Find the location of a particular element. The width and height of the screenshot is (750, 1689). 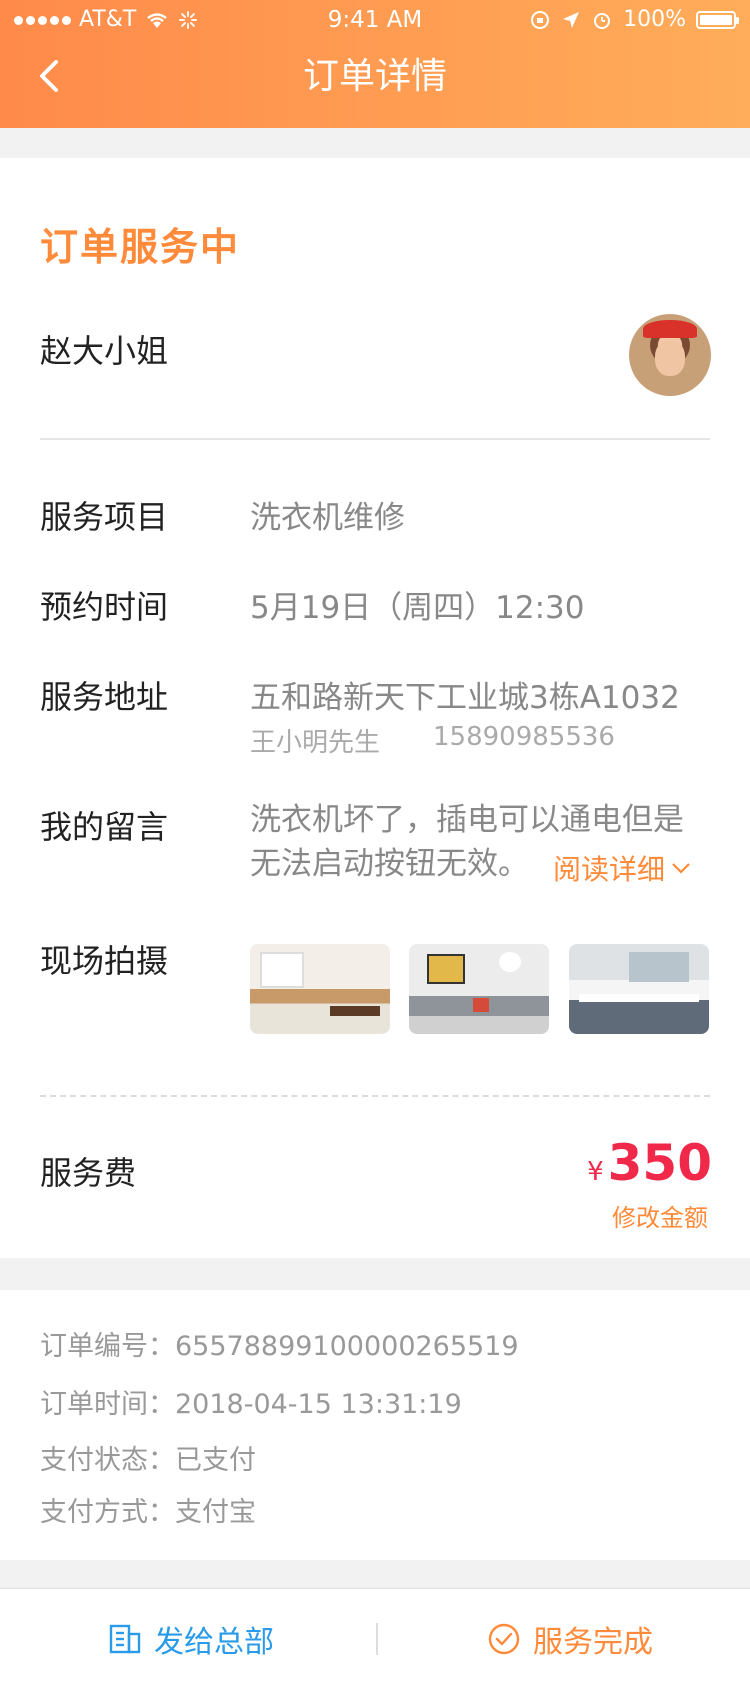

order-number-label: 订单编号： is located at coordinates (107, 1346).